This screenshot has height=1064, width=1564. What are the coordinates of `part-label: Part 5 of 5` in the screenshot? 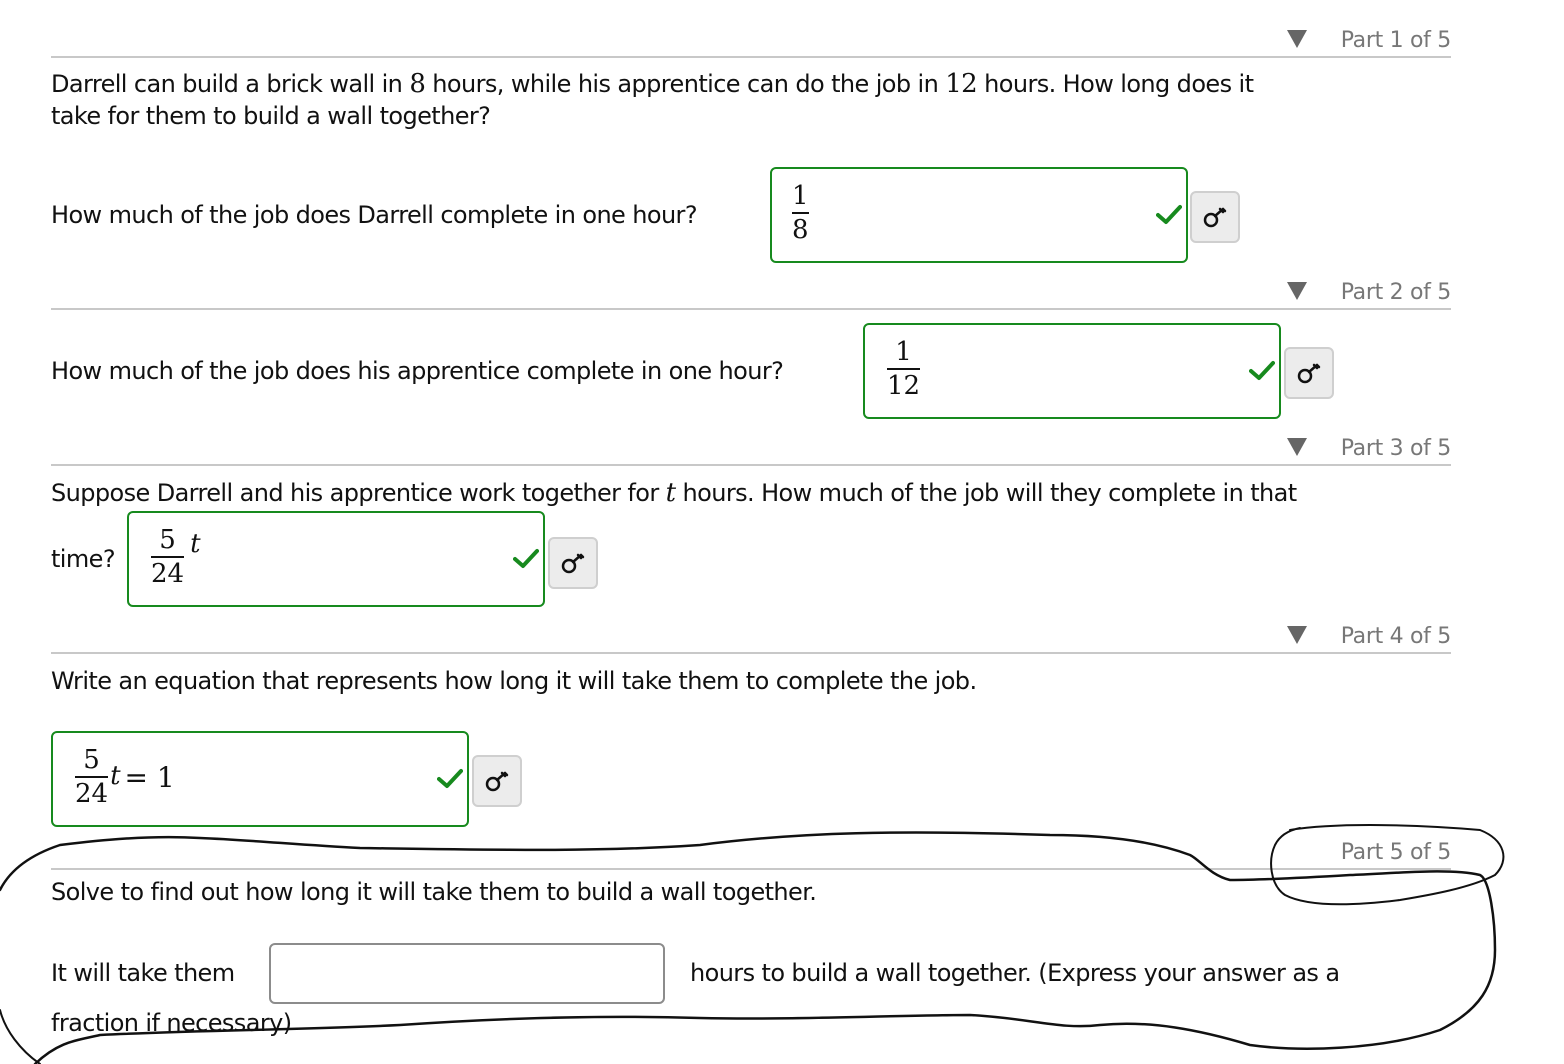 It's located at (1396, 852).